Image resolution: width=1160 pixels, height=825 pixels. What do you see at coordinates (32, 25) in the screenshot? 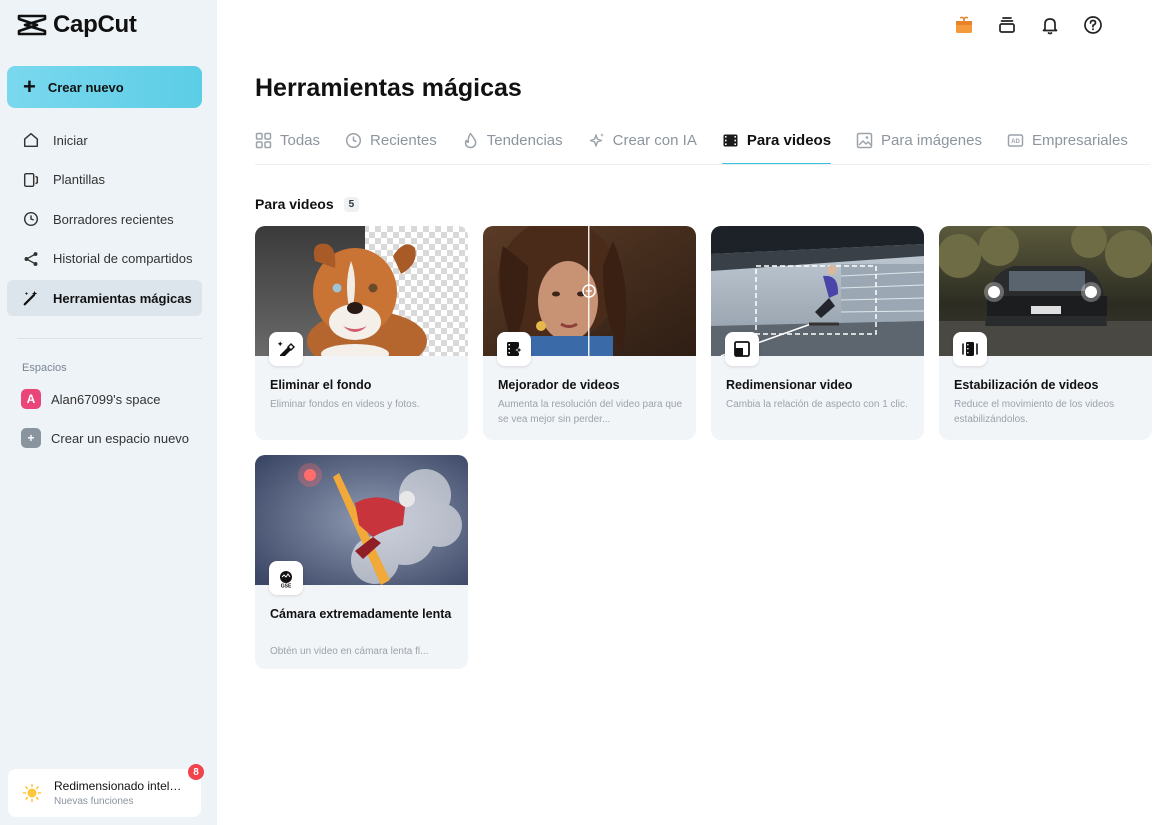
I see `capcut-logo-icon` at bounding box center [32, 25].